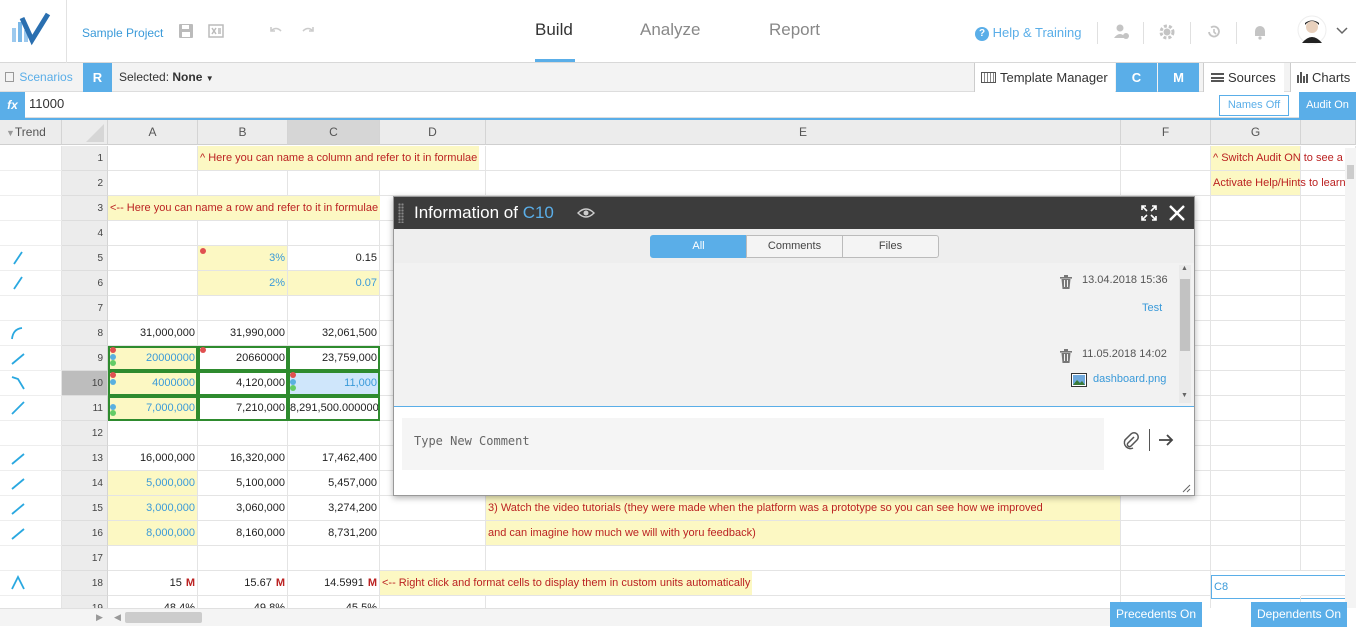  Describe the element at coordinates (85, 458) in the screenshot. I see `row-header: 13` at that location.